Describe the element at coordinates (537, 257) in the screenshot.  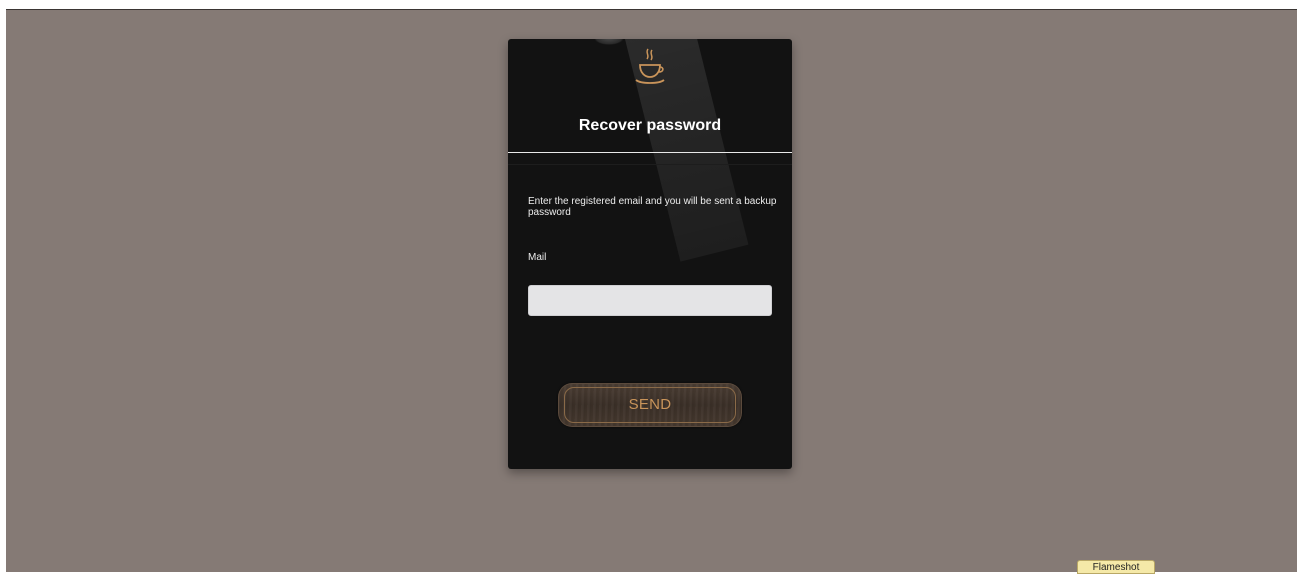
I see `mail-label: Mail` at that location.